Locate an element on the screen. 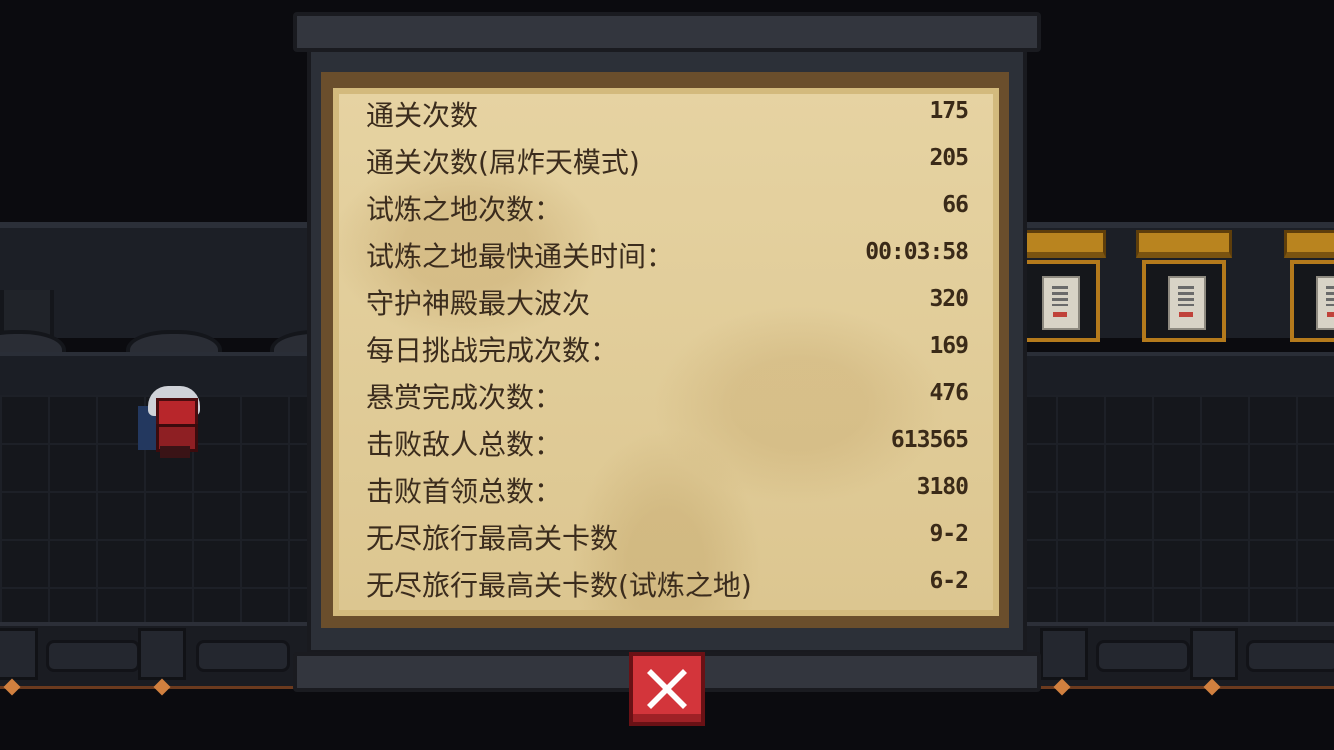  stat-label: 无尽旅行最高关卡数(试炼之地) is located at coordinates (559, 585).